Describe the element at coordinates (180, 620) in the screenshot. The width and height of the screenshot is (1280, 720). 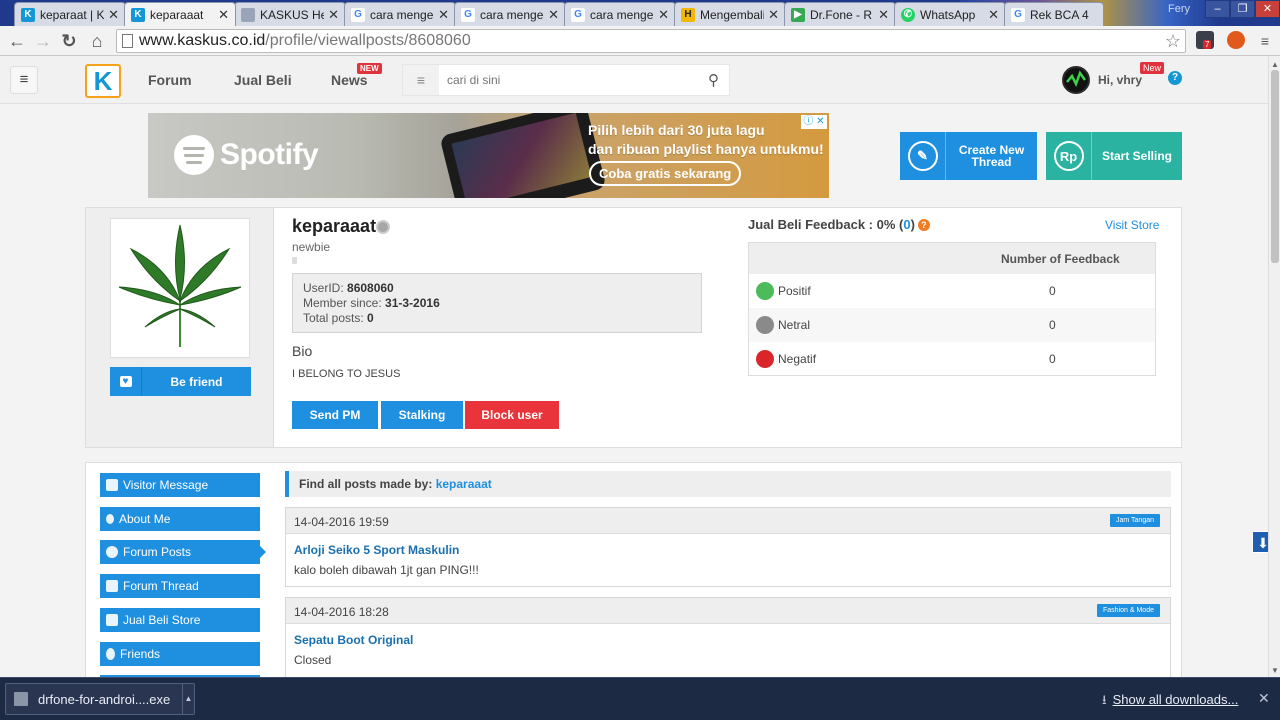
I see `sidebar-item-jual-beli-store: Jual Beli Store` at that location.